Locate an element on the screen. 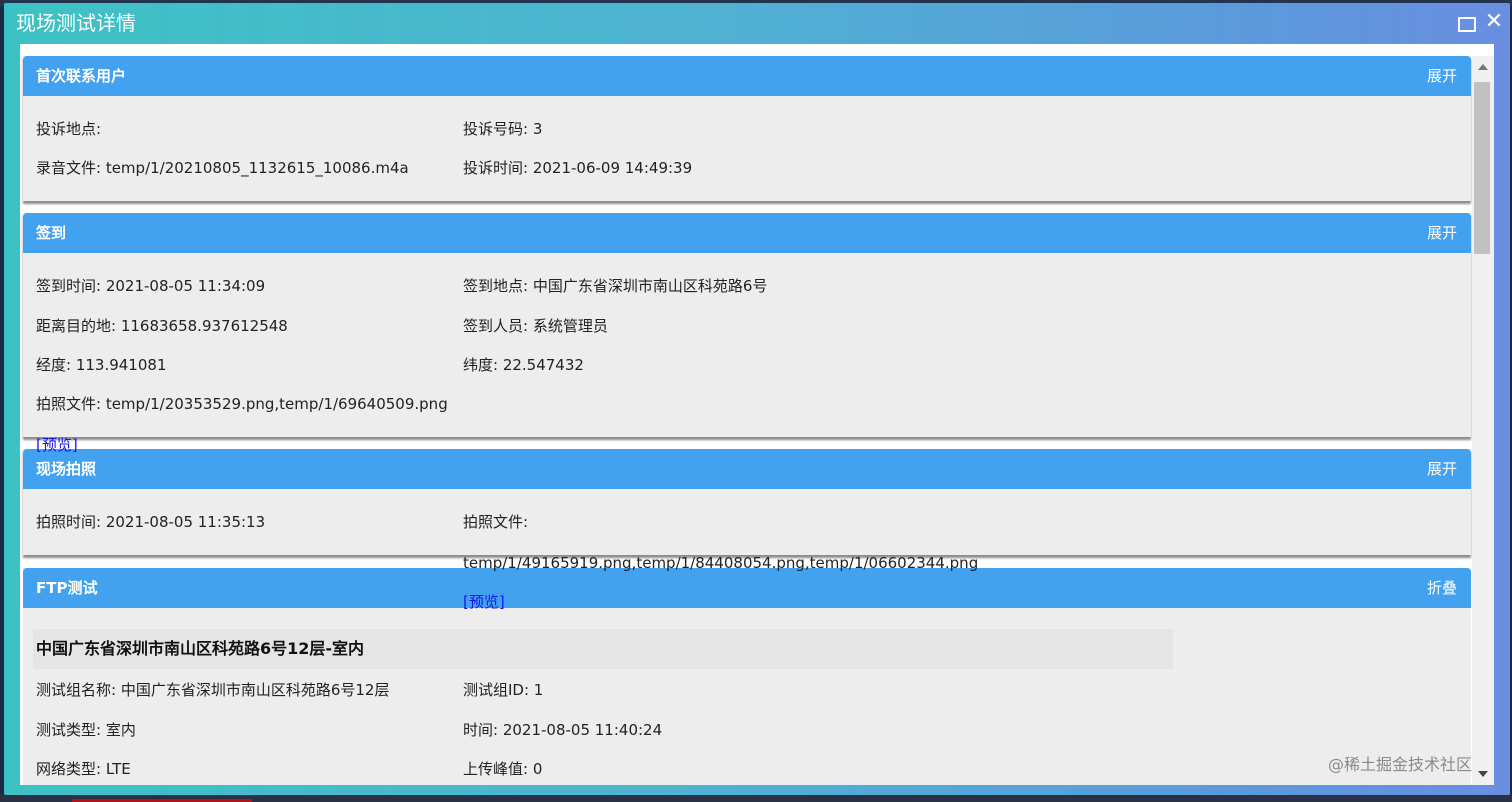 Image resolution: width=1512 pixels, height=802 pixels. scroll-down-icon is located at coordinates (1483, 774).